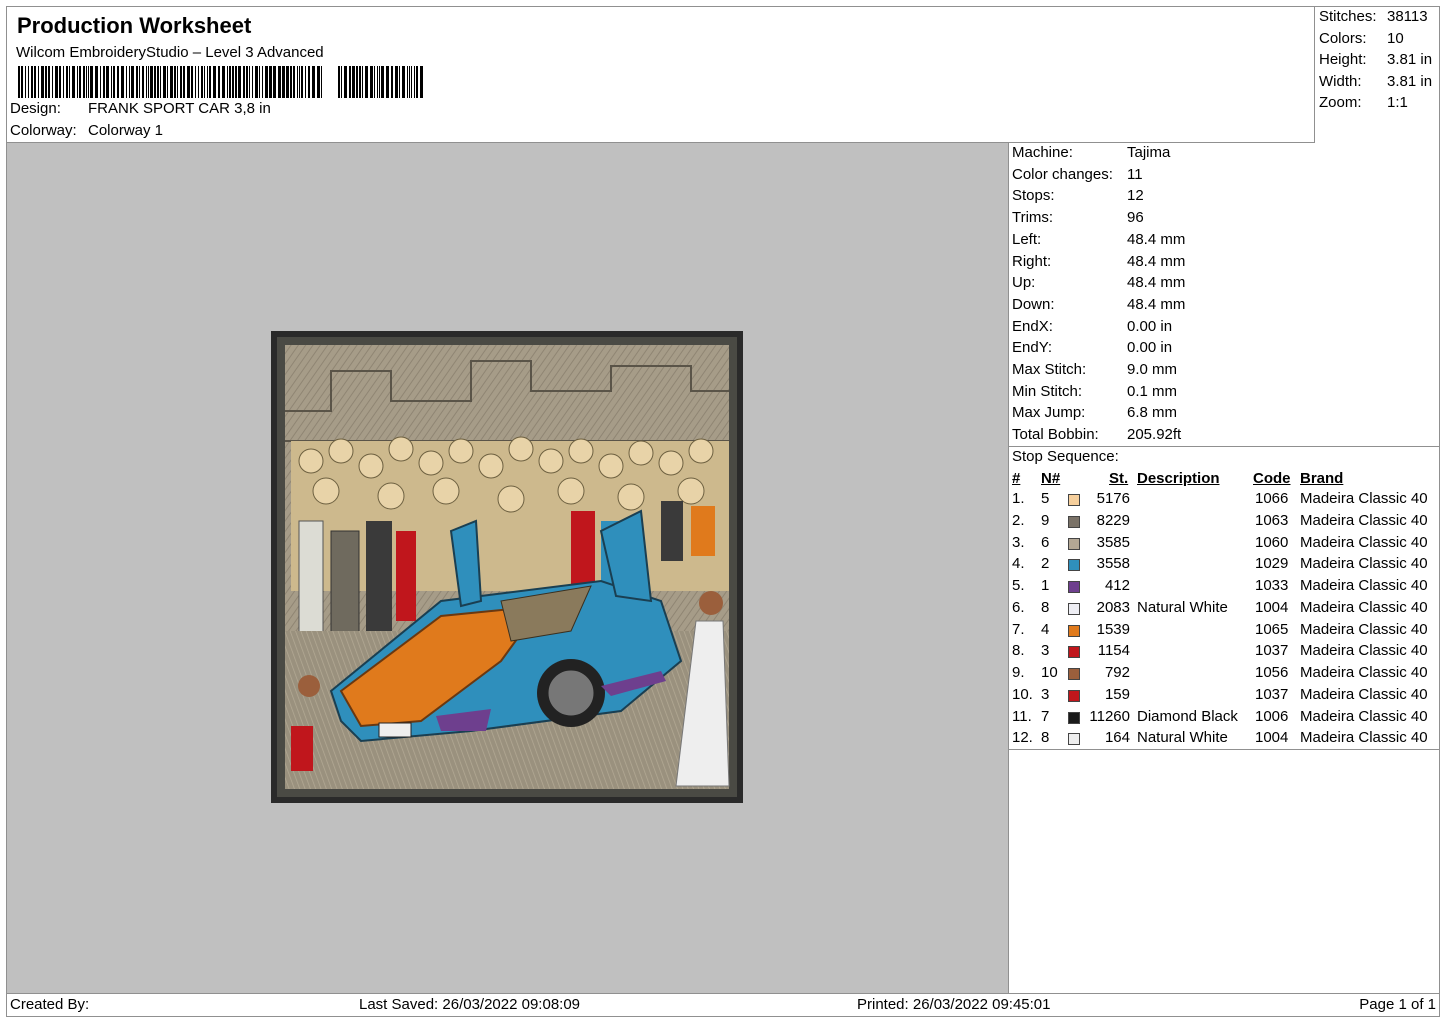 This screenshot has width=1445, height=1021. I want to click on col-header-code: Code, so click(1272, 478).